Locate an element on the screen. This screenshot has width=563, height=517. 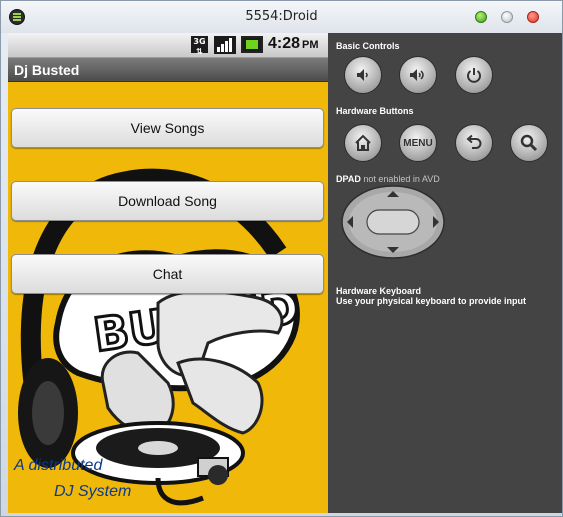
app-titlebar: Dj Busted is located at coordinates (168, 70).